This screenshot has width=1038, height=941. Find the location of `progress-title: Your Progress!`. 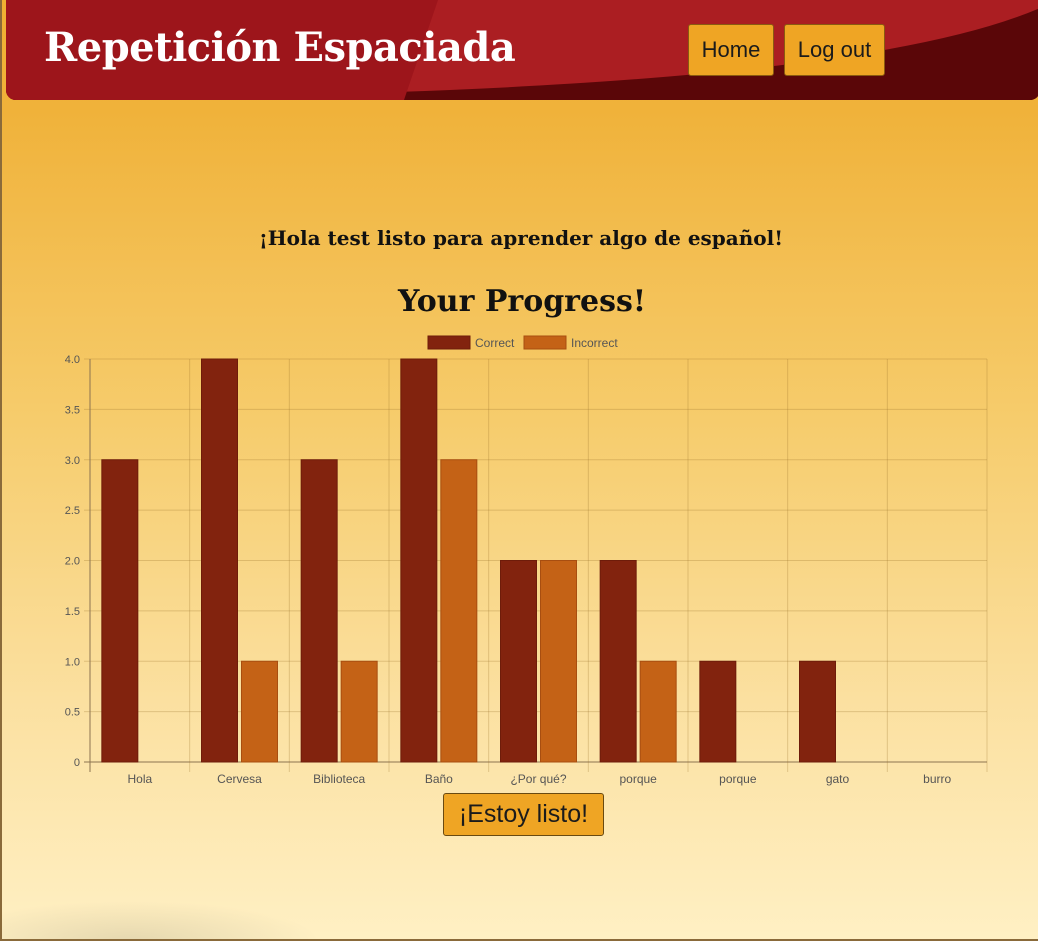

progress-title: Your Progress! is located at coordinates (522, 301).